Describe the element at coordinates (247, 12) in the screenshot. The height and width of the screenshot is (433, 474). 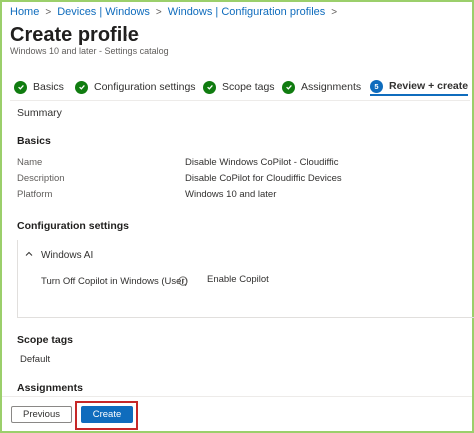
I see `breadcrumb-configuration-profiles: Windows | Configuration profiles` at that location.